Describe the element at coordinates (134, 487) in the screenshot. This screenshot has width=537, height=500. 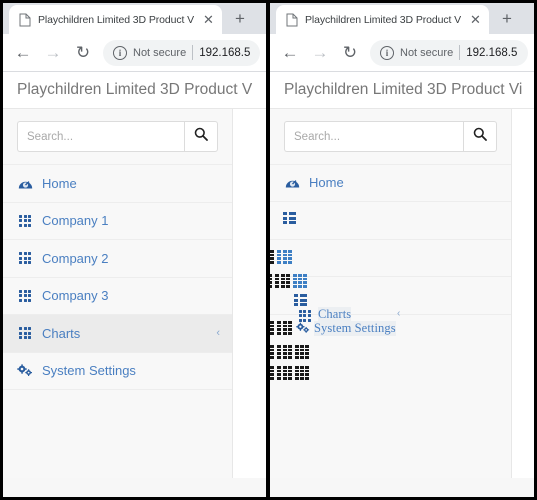
I see `panel-caption-image-1: Image 1` at that location.